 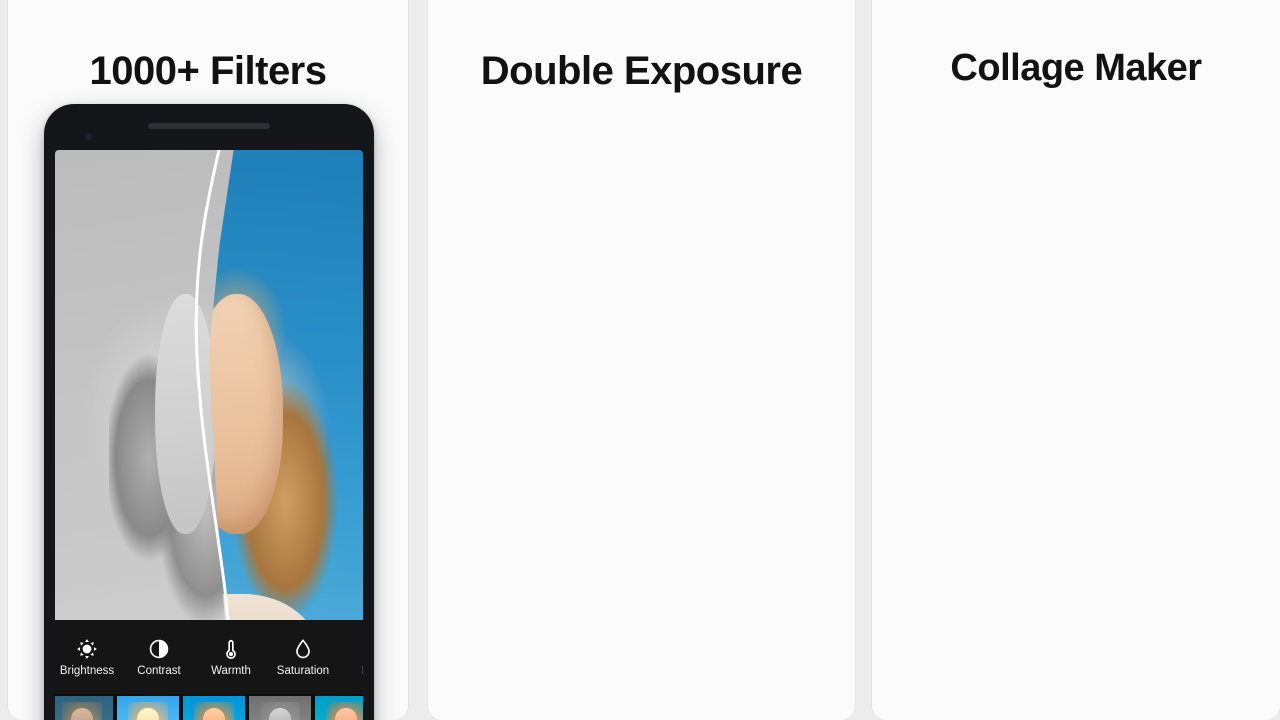 I want to click on filter-thumbnail-a1: A-1, so click(x=339, y=708).